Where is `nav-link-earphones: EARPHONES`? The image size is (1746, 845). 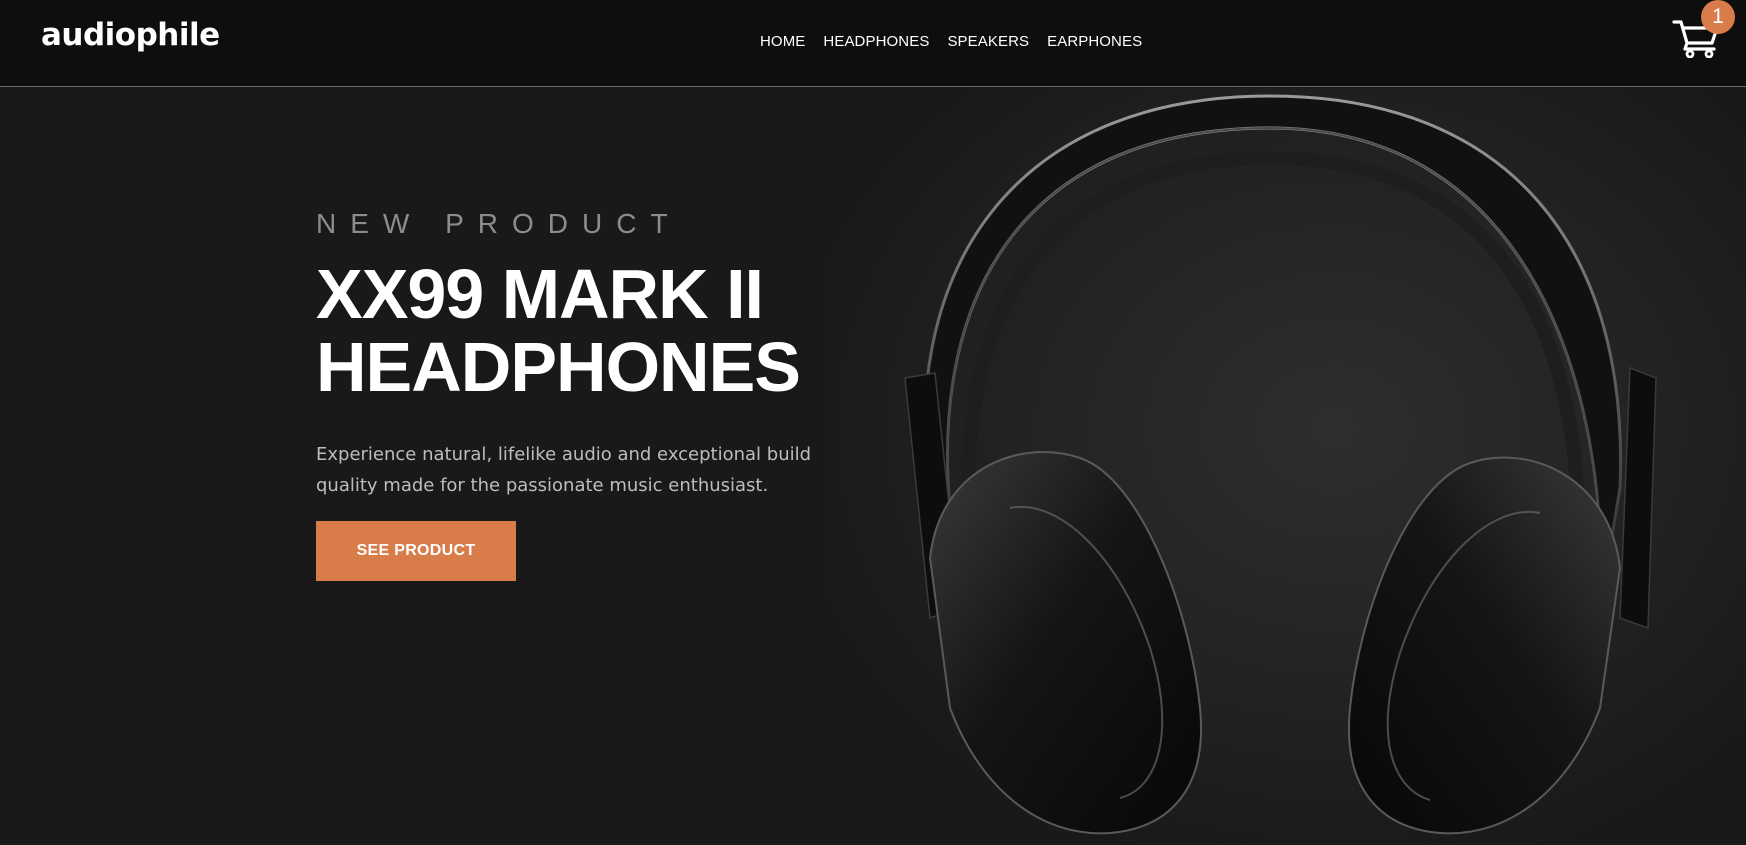
nav-link-earphones: EARPHONES is located at coordinates (1094, 41).